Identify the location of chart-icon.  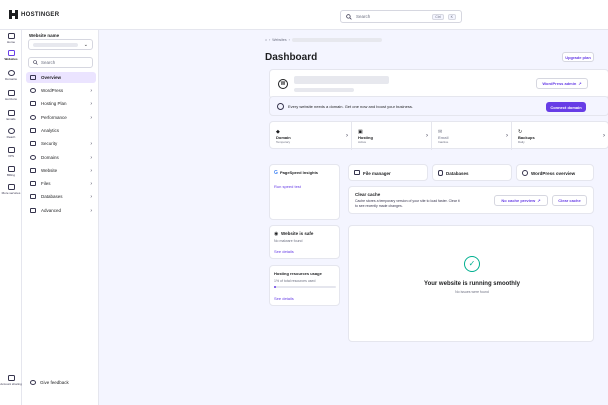
(33, 130).